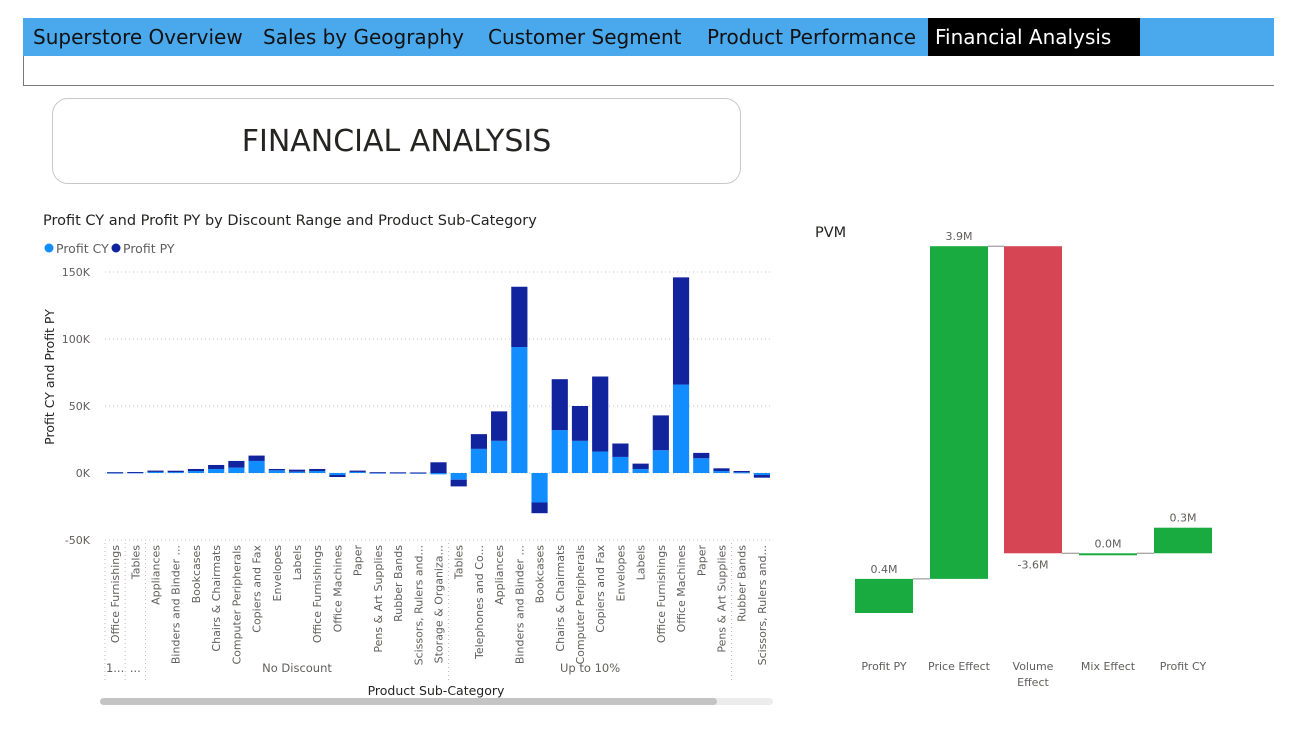 The image size is (1294, 743). What do you see at coordinates (49, 377) in the screenshot?
I see `y-axis-title: Profit CY and Profit PY` at bounding box center [49, 377].